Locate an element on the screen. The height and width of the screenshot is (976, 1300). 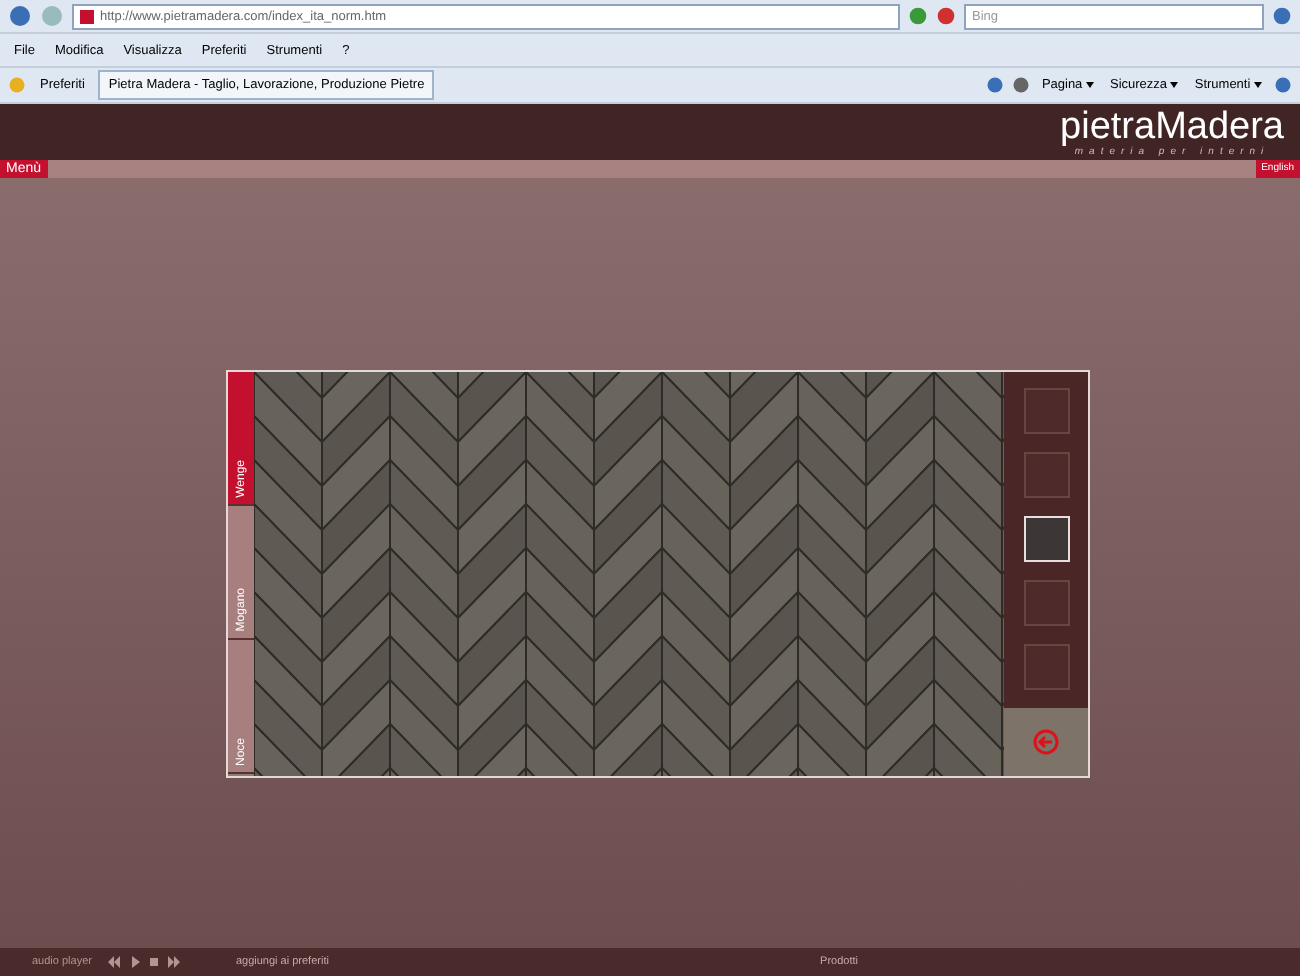
site-icon is located at coordinates (87, 16).